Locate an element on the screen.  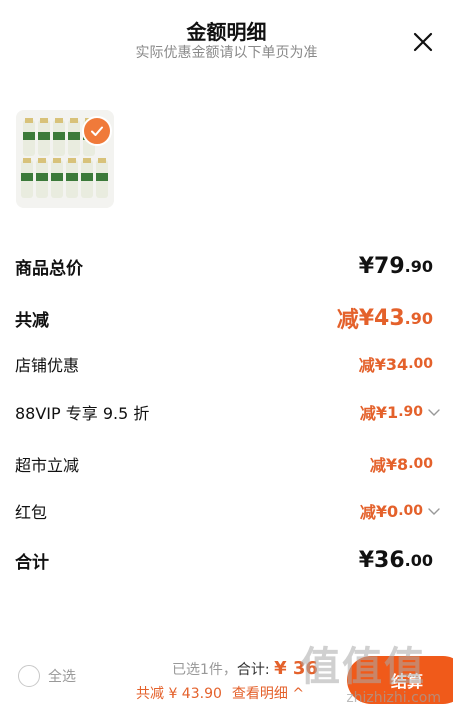
amount-integer: 34 is located at coordinates (397, 364).